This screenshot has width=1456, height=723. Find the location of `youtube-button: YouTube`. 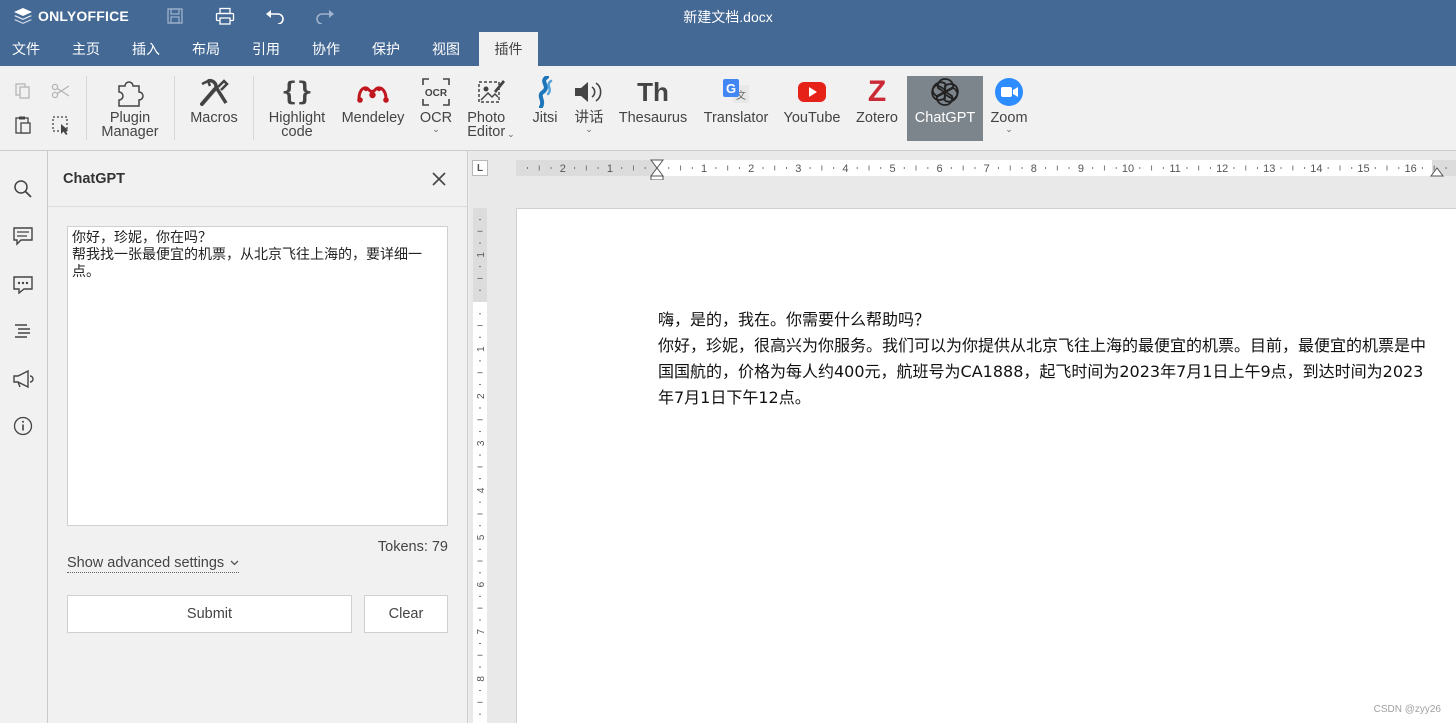

youtube-button: YouTube is located at coordinates (812, 111).